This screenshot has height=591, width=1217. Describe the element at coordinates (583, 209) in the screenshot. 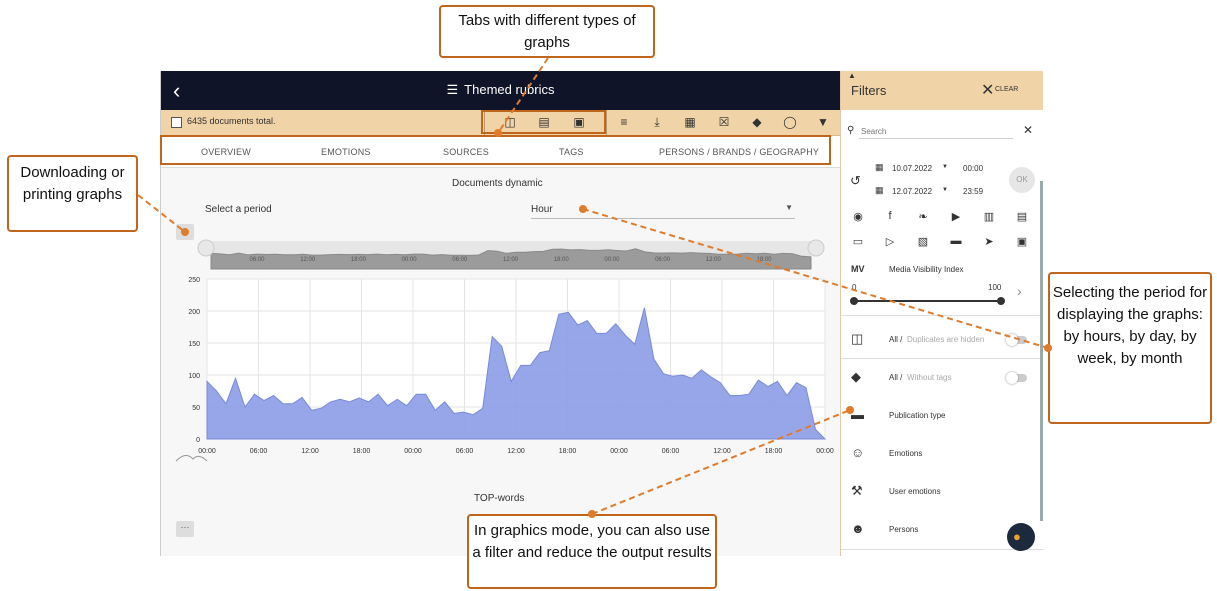

I see `arrow-period-start` at that location.